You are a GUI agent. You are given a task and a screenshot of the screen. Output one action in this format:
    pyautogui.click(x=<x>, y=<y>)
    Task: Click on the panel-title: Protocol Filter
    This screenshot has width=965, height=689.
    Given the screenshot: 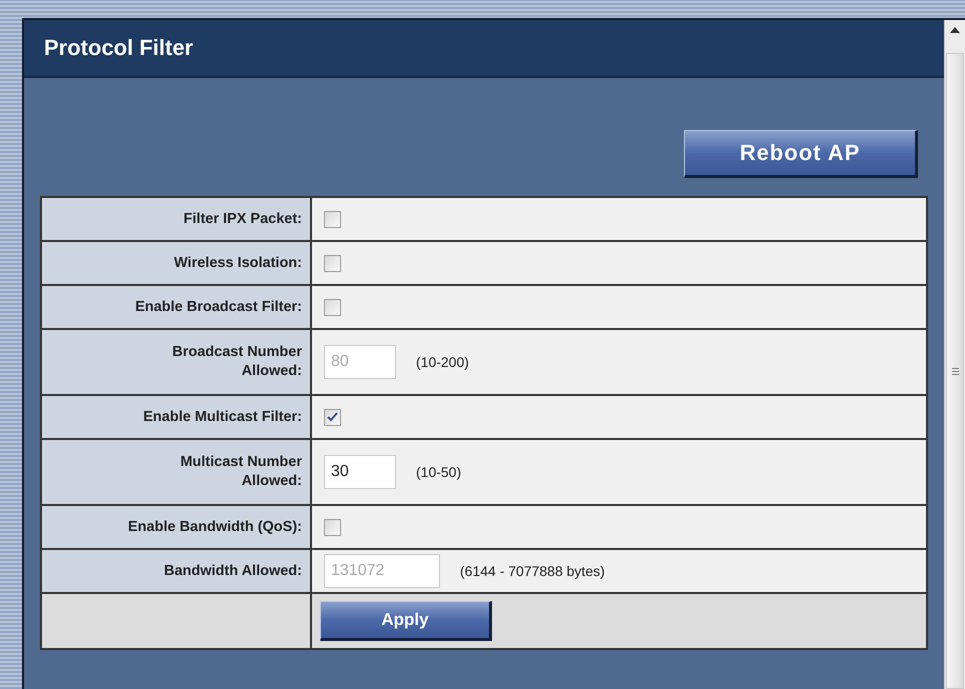 What is the action you would take?
    pyautogui.click(x=119, y=48)
    